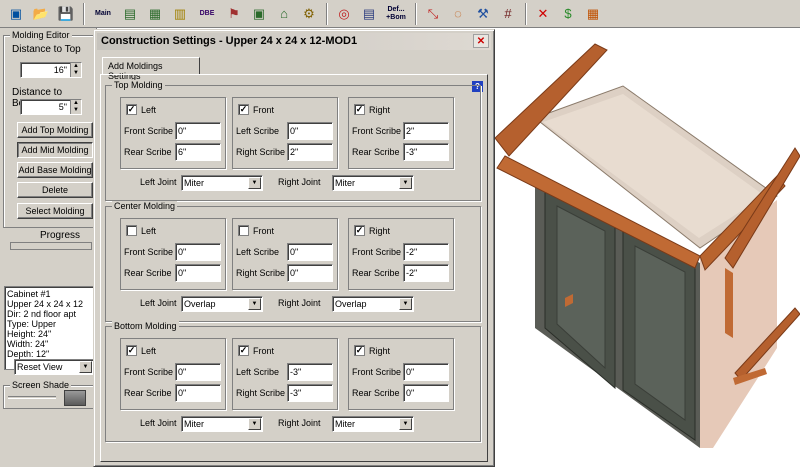 The width and height of the screenshot is (800, 469). What do you see at coordinates (46, 49) in the screenshot?
I see `distance-to-top-label: Distance to Top` at bounding box center [46, 49].